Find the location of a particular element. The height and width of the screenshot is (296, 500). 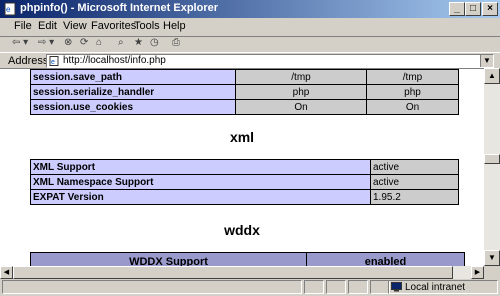

table-cell-key: XML Namespace Support is located at coordinates (200, 182).